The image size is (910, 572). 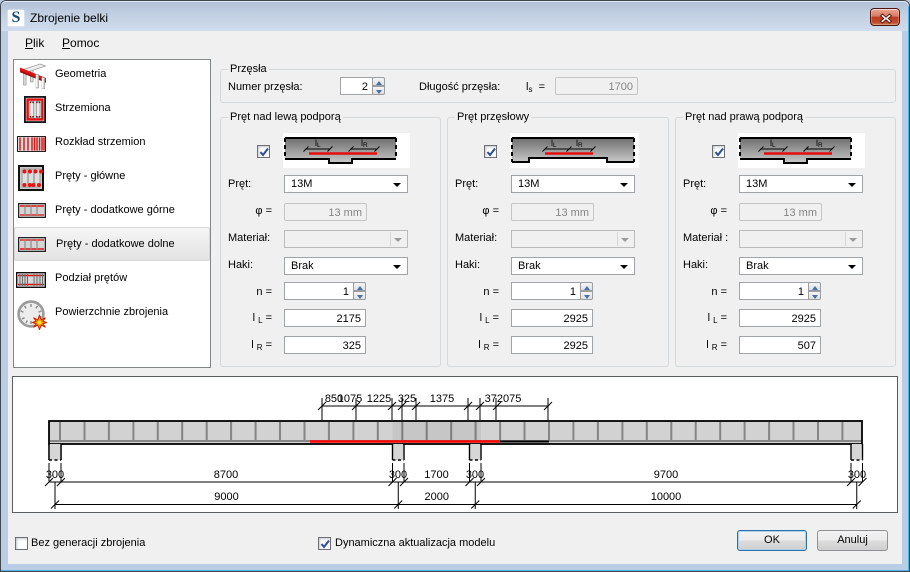 What do you see at coordinates (442, 399) in the screenshot?
I see `svg-text: 1375` at bounding box center [442, 399].